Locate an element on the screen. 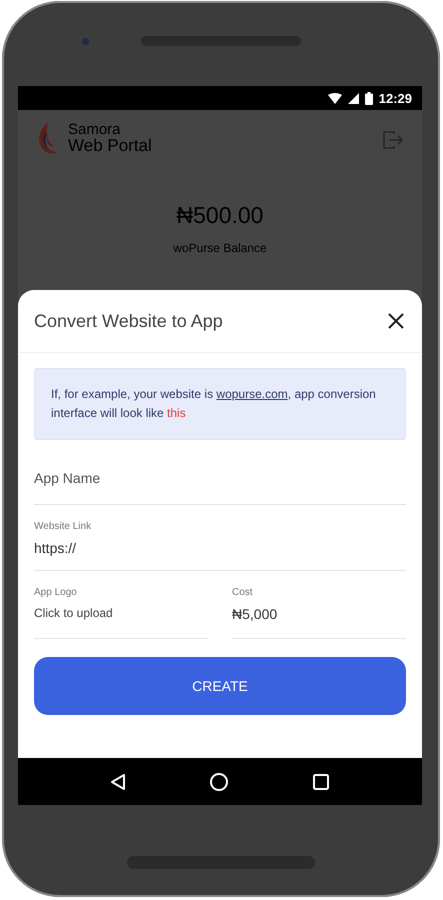 Image resolution: width=443 pixels, height=900 pixels. brand-name: Samora is located at coordinates (95, 130).